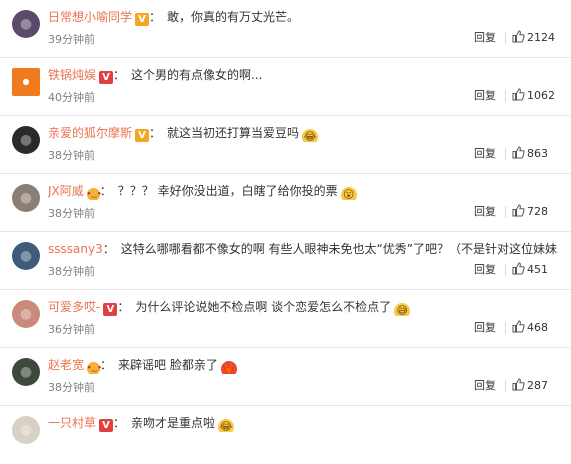 This screenshot has height=464, width=571. What do you see at coordinates (285, 203) in the screenshot?
I see `comment-item: ● JX阿威 •‿•： ？？？ 幸好你没出道，白瞎了给你投的票 😮 38分钟前 回复 728` at bounding box center [285, 203].